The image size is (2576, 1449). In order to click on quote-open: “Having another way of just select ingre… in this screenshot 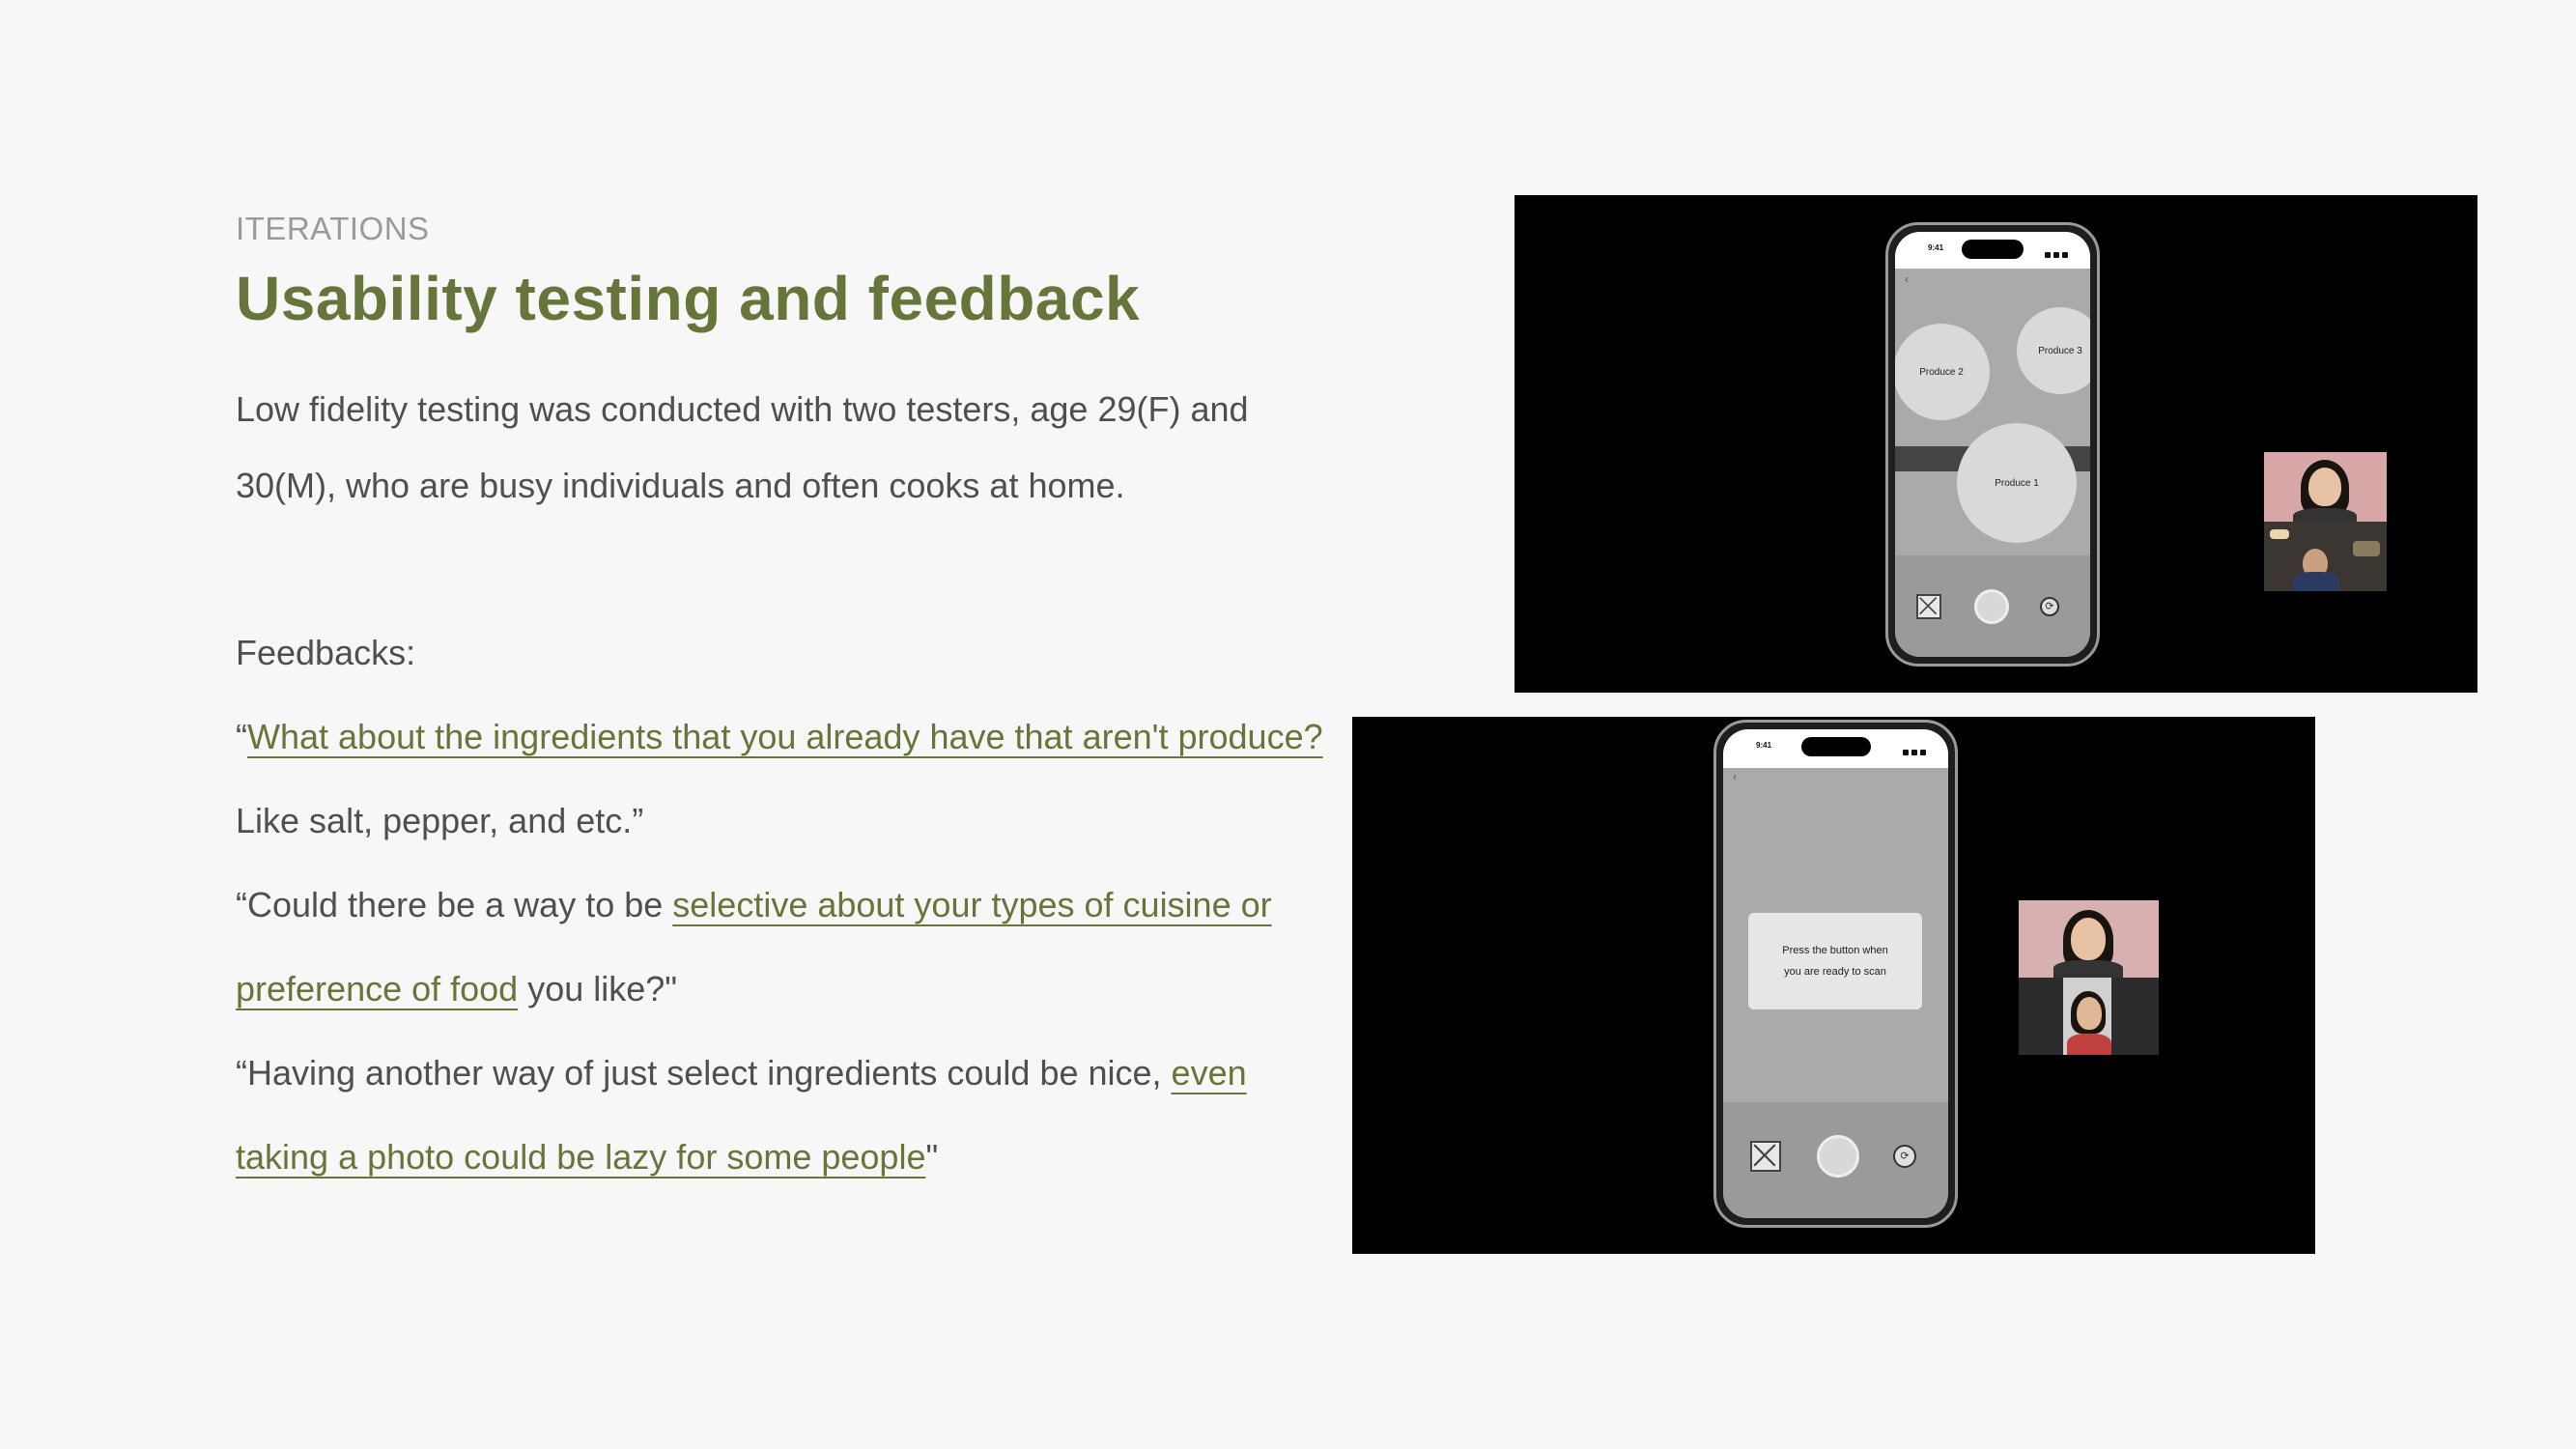, I will do `click(704, 1073)`.